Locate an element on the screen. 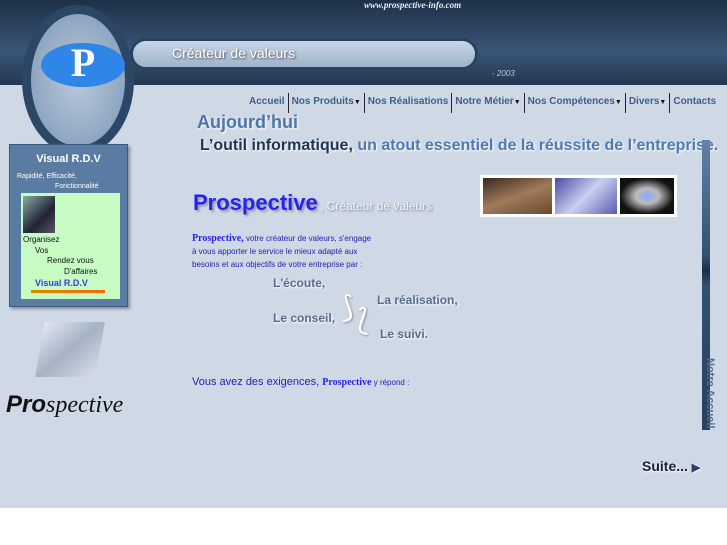  nav-item-accueil: Accueil is located at coordinates (267, 103).